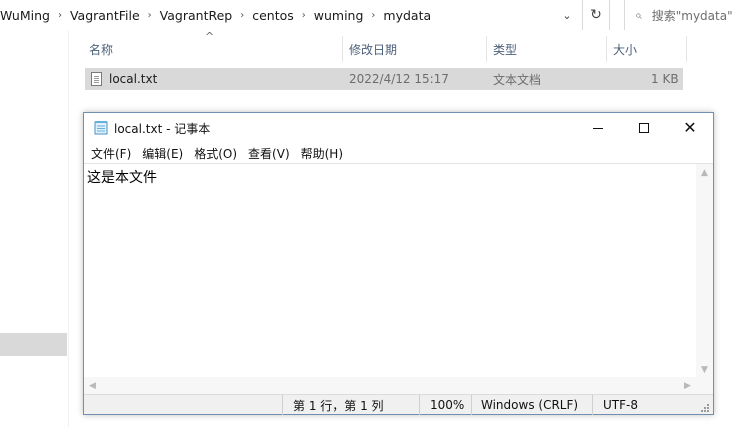  I want to click on breadcrumb-item-centos: centos, so click(273, 15).